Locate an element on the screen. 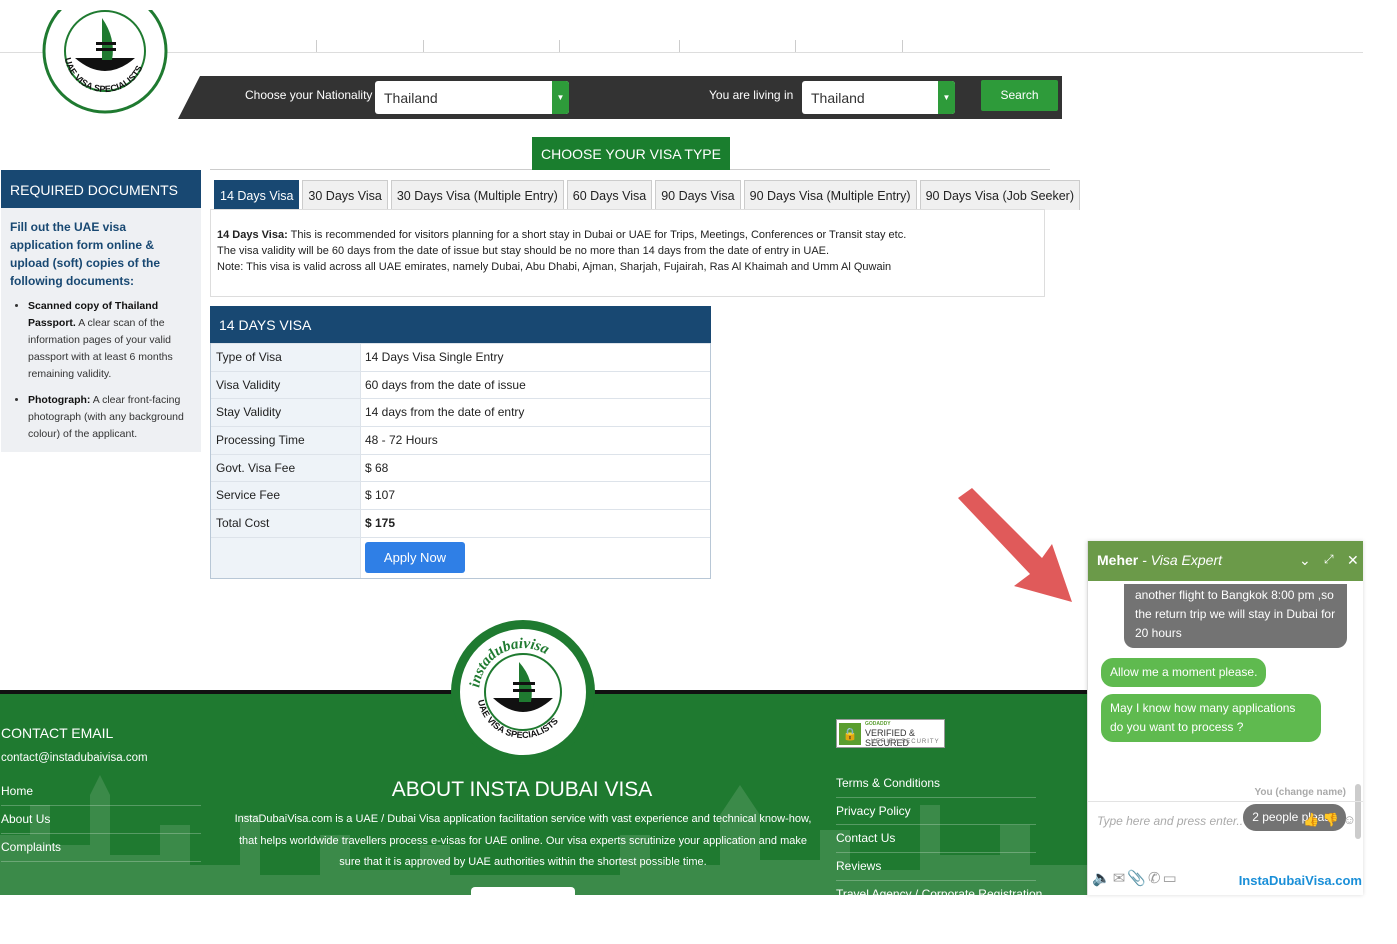 The height and width of the screenshot is (944, 1397). table-row: Type of Visa 14 Days Visa Single Entry is located at coordinates (460, 357).